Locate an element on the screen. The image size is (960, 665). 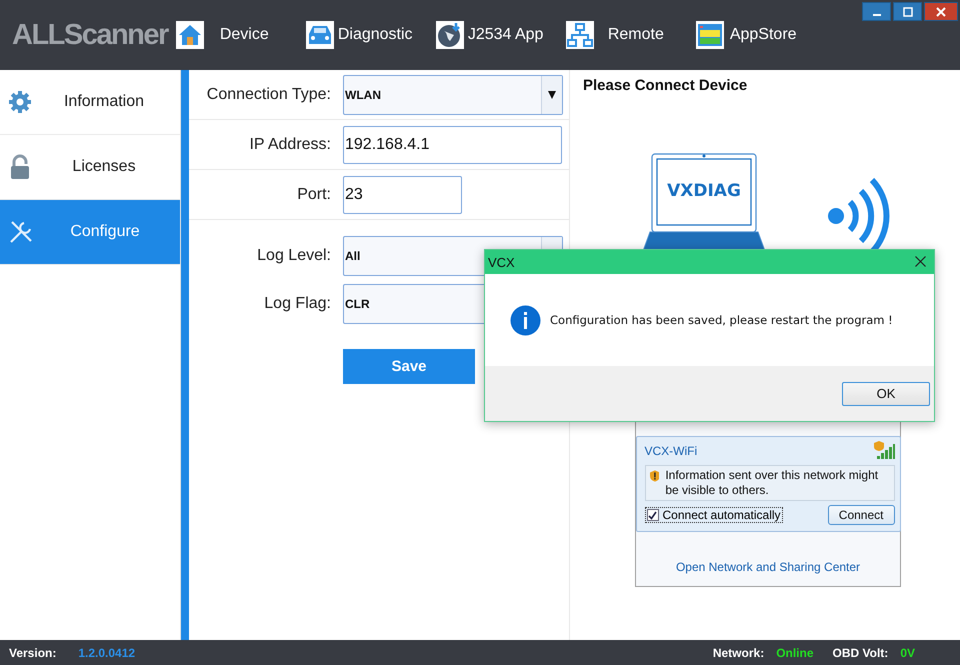
field-label: IP Address: is located at coordinates (289, 145).